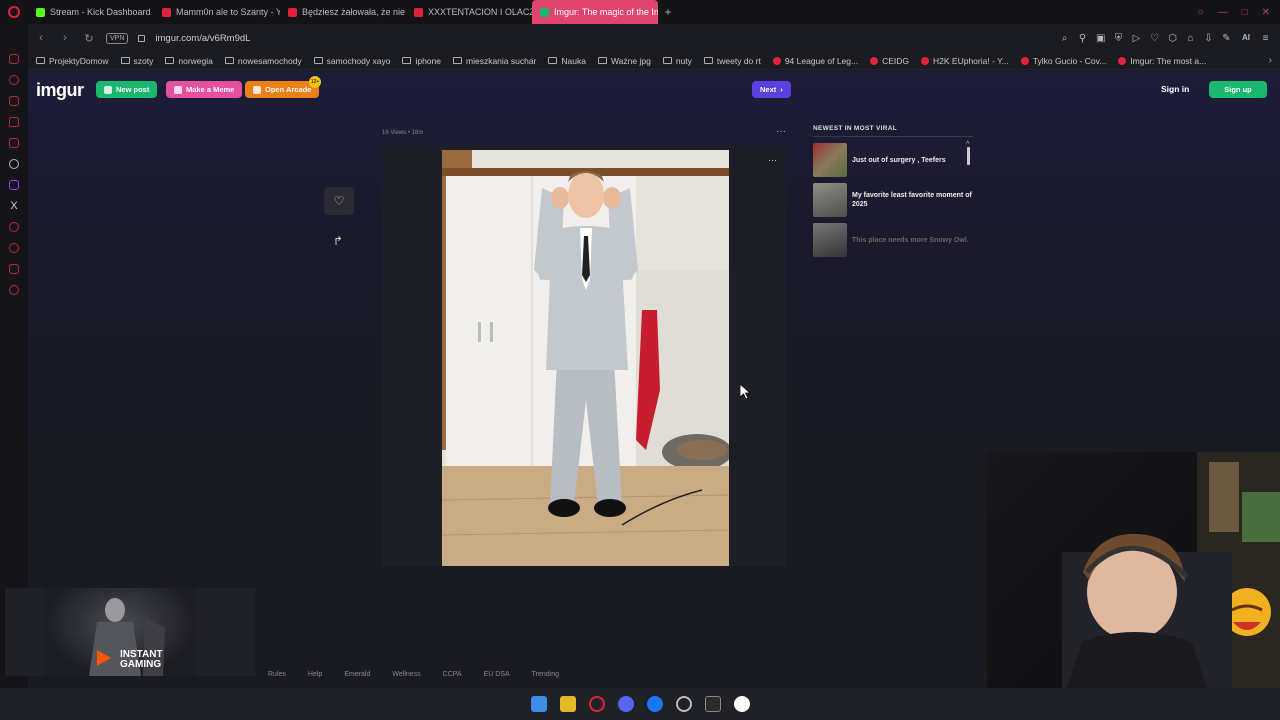 This screenshot has width=1280, height=720. I want to click on forward-icon: ›, so click(65, 38).